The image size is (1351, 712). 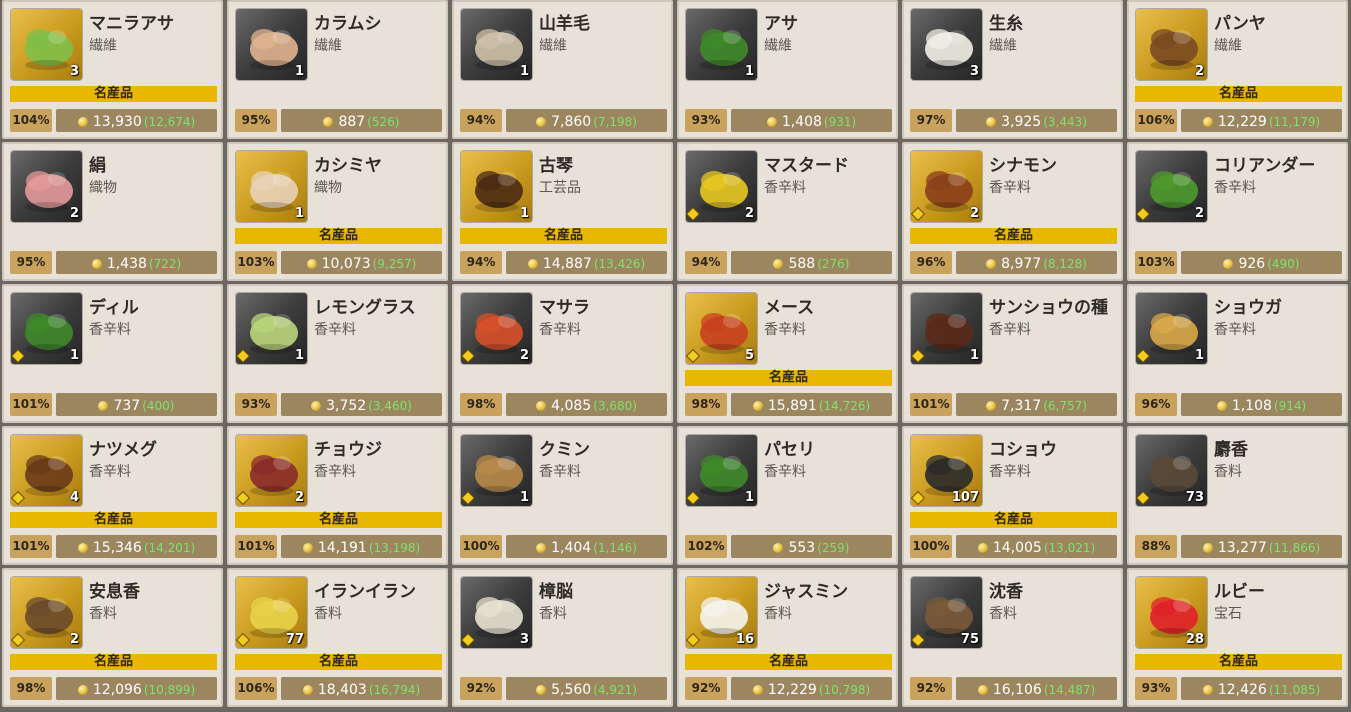 I want to click on price-percent: 103%, so click(x=256, y=262).